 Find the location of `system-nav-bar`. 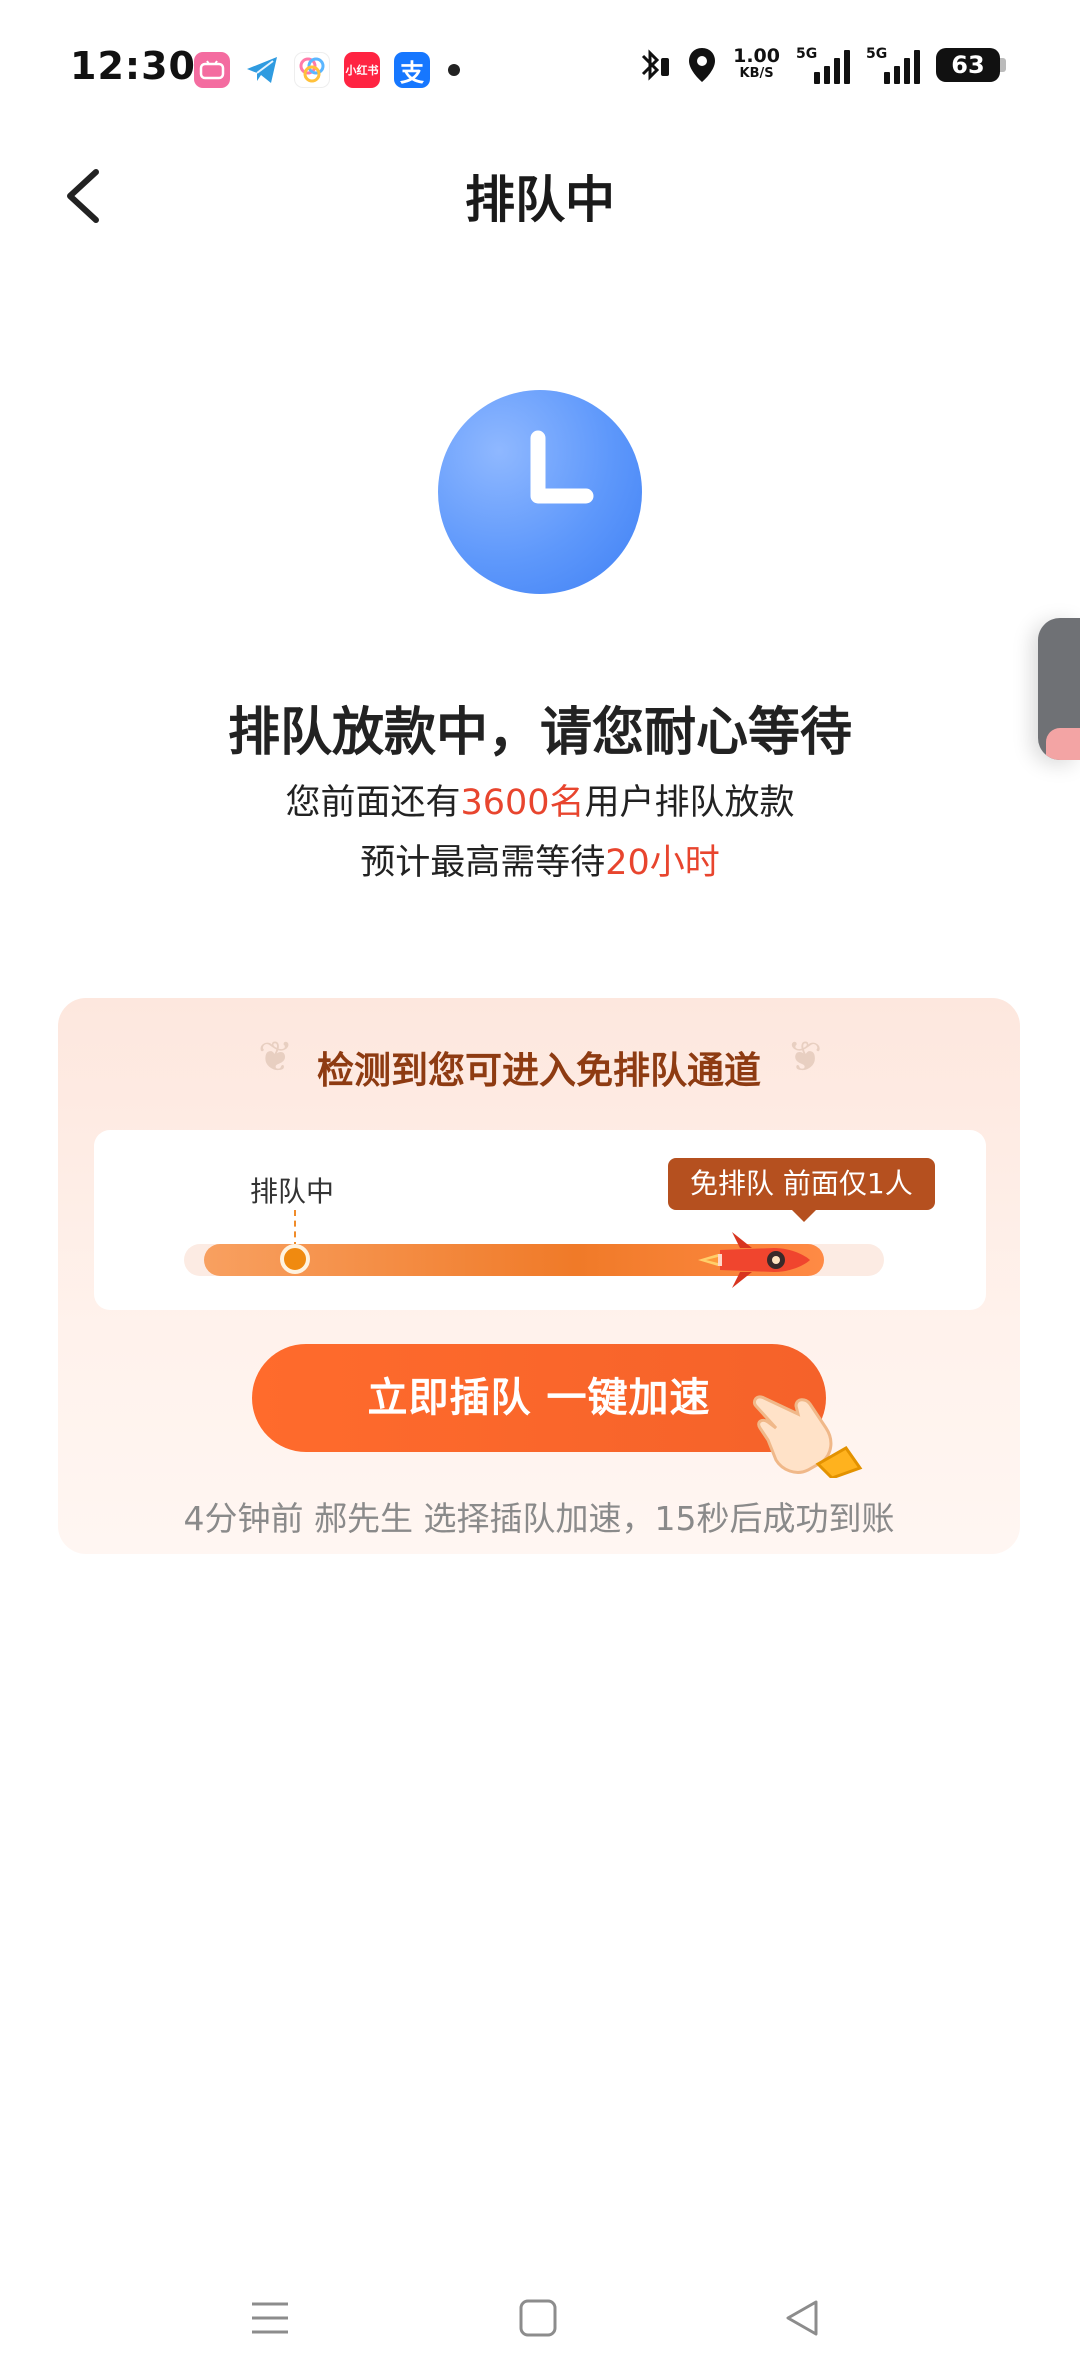

system-nav-bar is located at coordinates (540, 2320).